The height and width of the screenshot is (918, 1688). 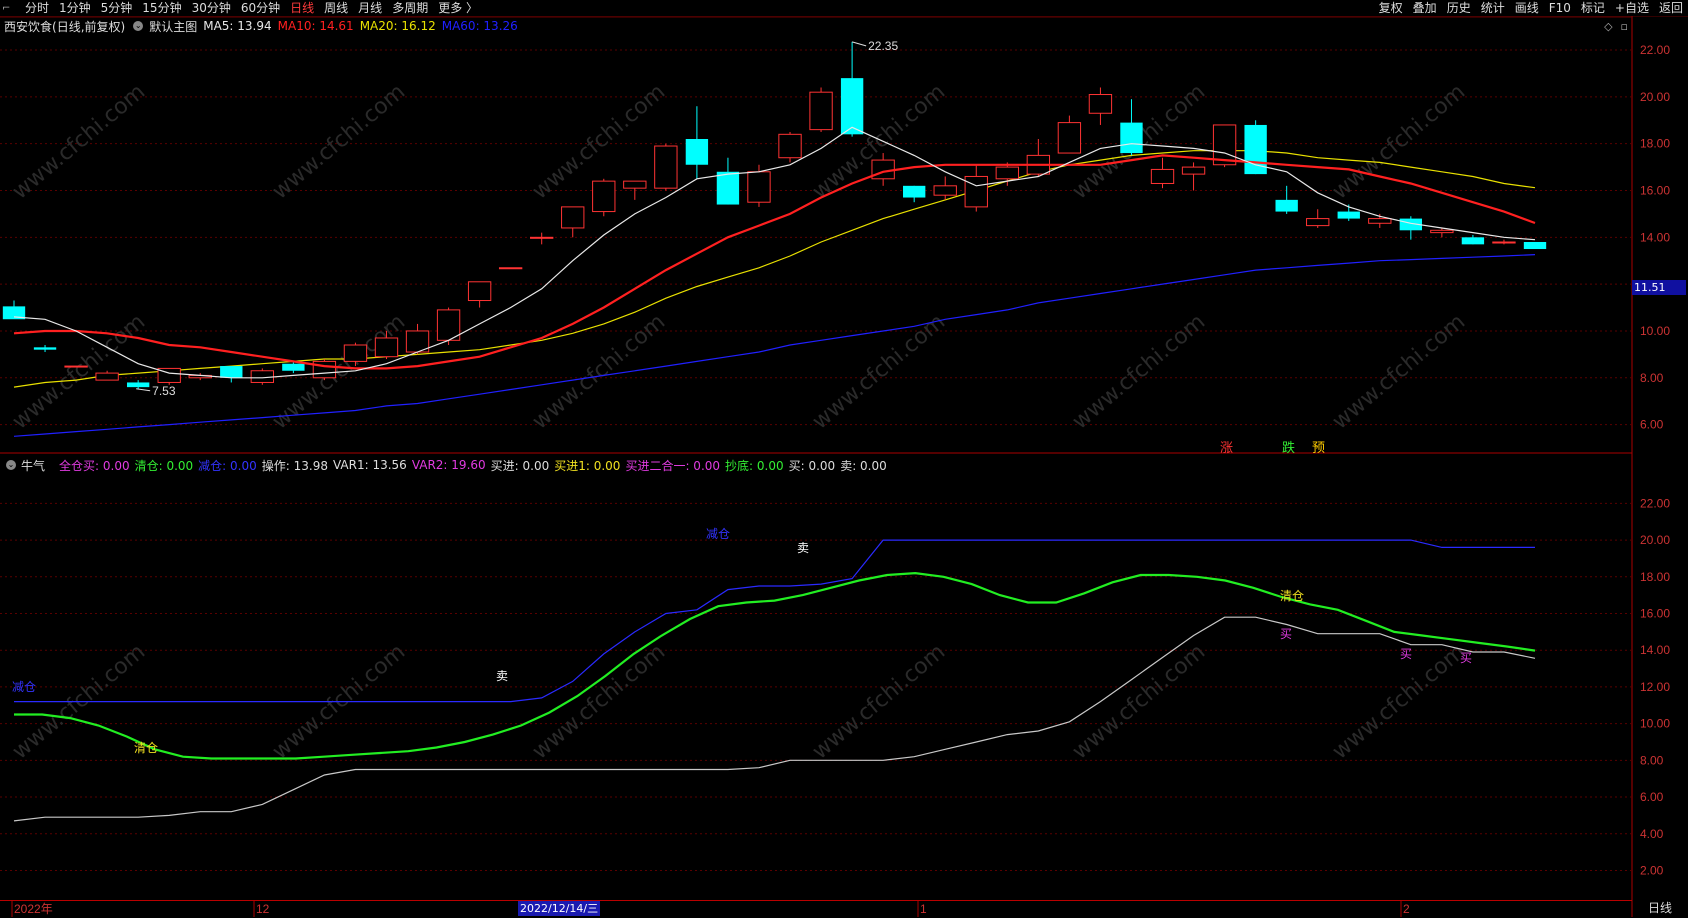 What do you see at coordinates (1466, 658) in the screenshot?
I see `sub-signal-label-8: 买` at bounding box center [1466, 658].